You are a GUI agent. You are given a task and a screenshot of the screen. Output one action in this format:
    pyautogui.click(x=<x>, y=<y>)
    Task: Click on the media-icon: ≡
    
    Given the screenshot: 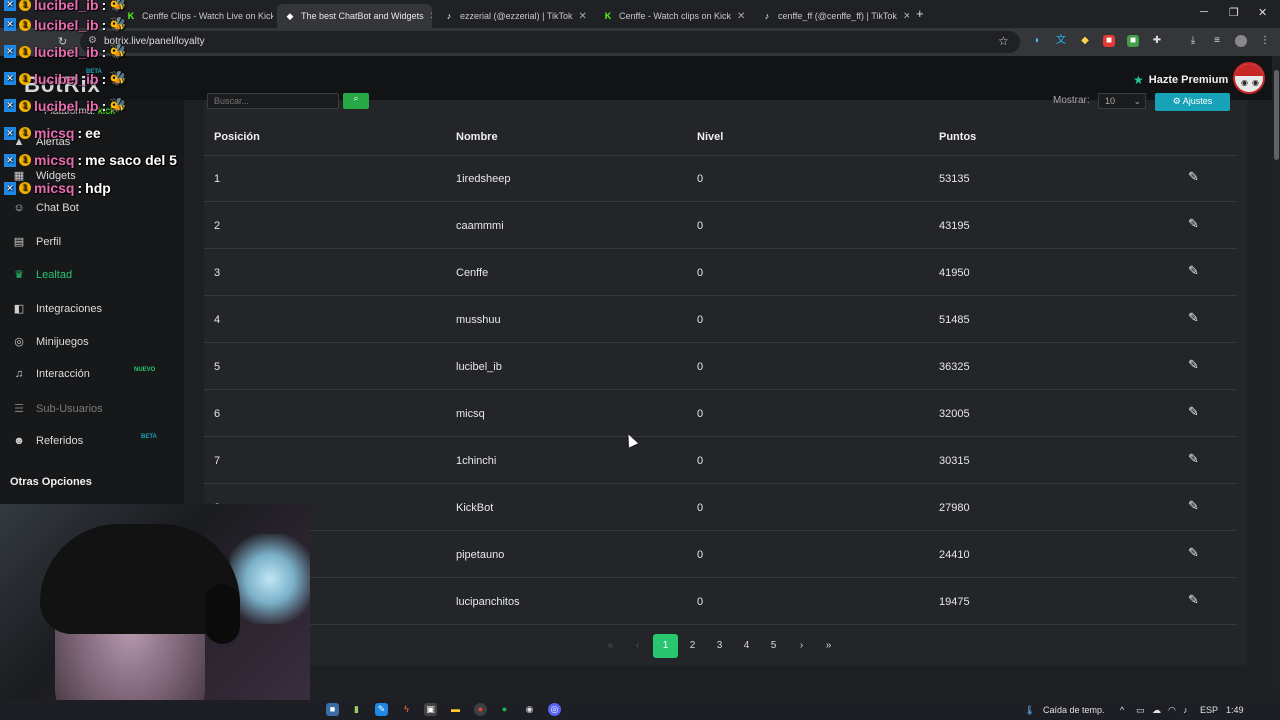 What is the action you would take?
    pyautogui.click(x=1217, y=41)
    